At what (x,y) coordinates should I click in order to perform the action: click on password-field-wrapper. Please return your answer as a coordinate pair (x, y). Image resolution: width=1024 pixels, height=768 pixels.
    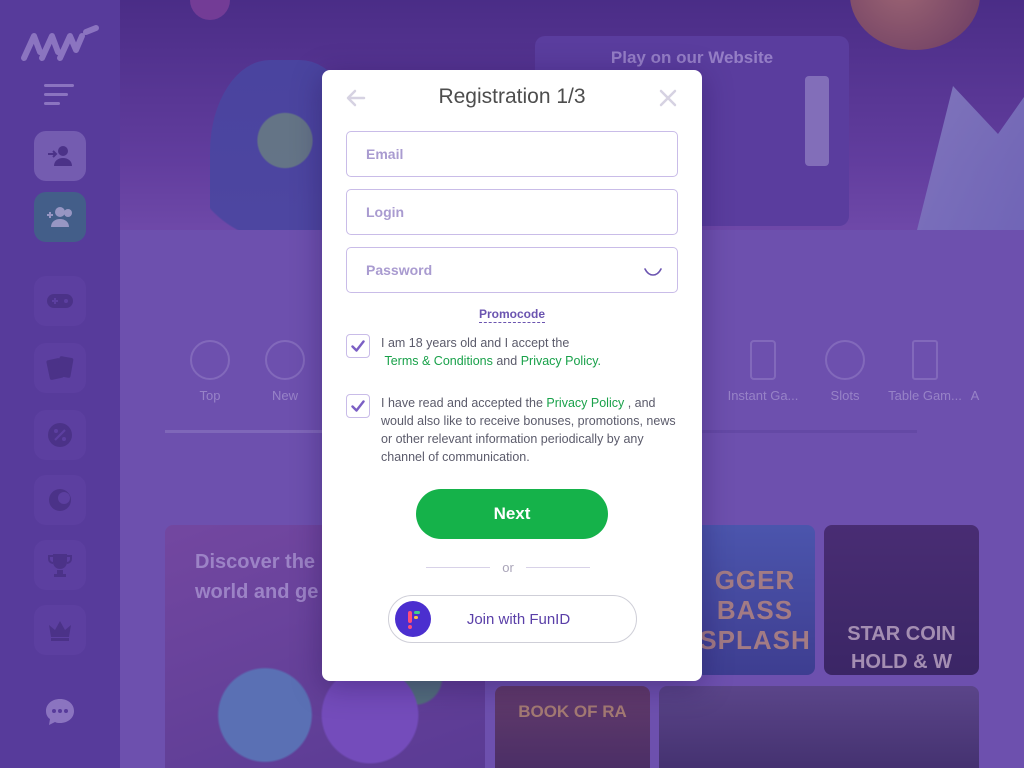
    Looking at the image, I should click on (512, 270).